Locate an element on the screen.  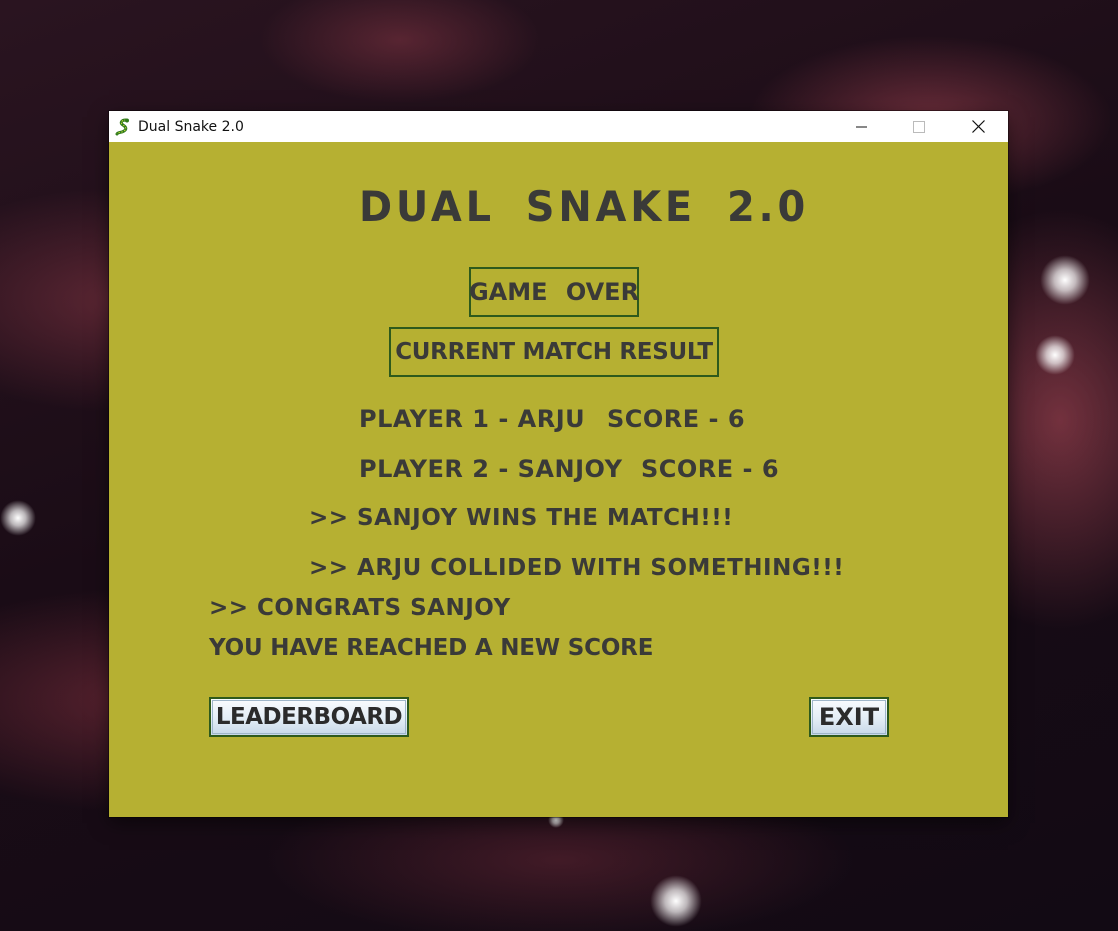
snake-icon is located at coordinates (122, 126).